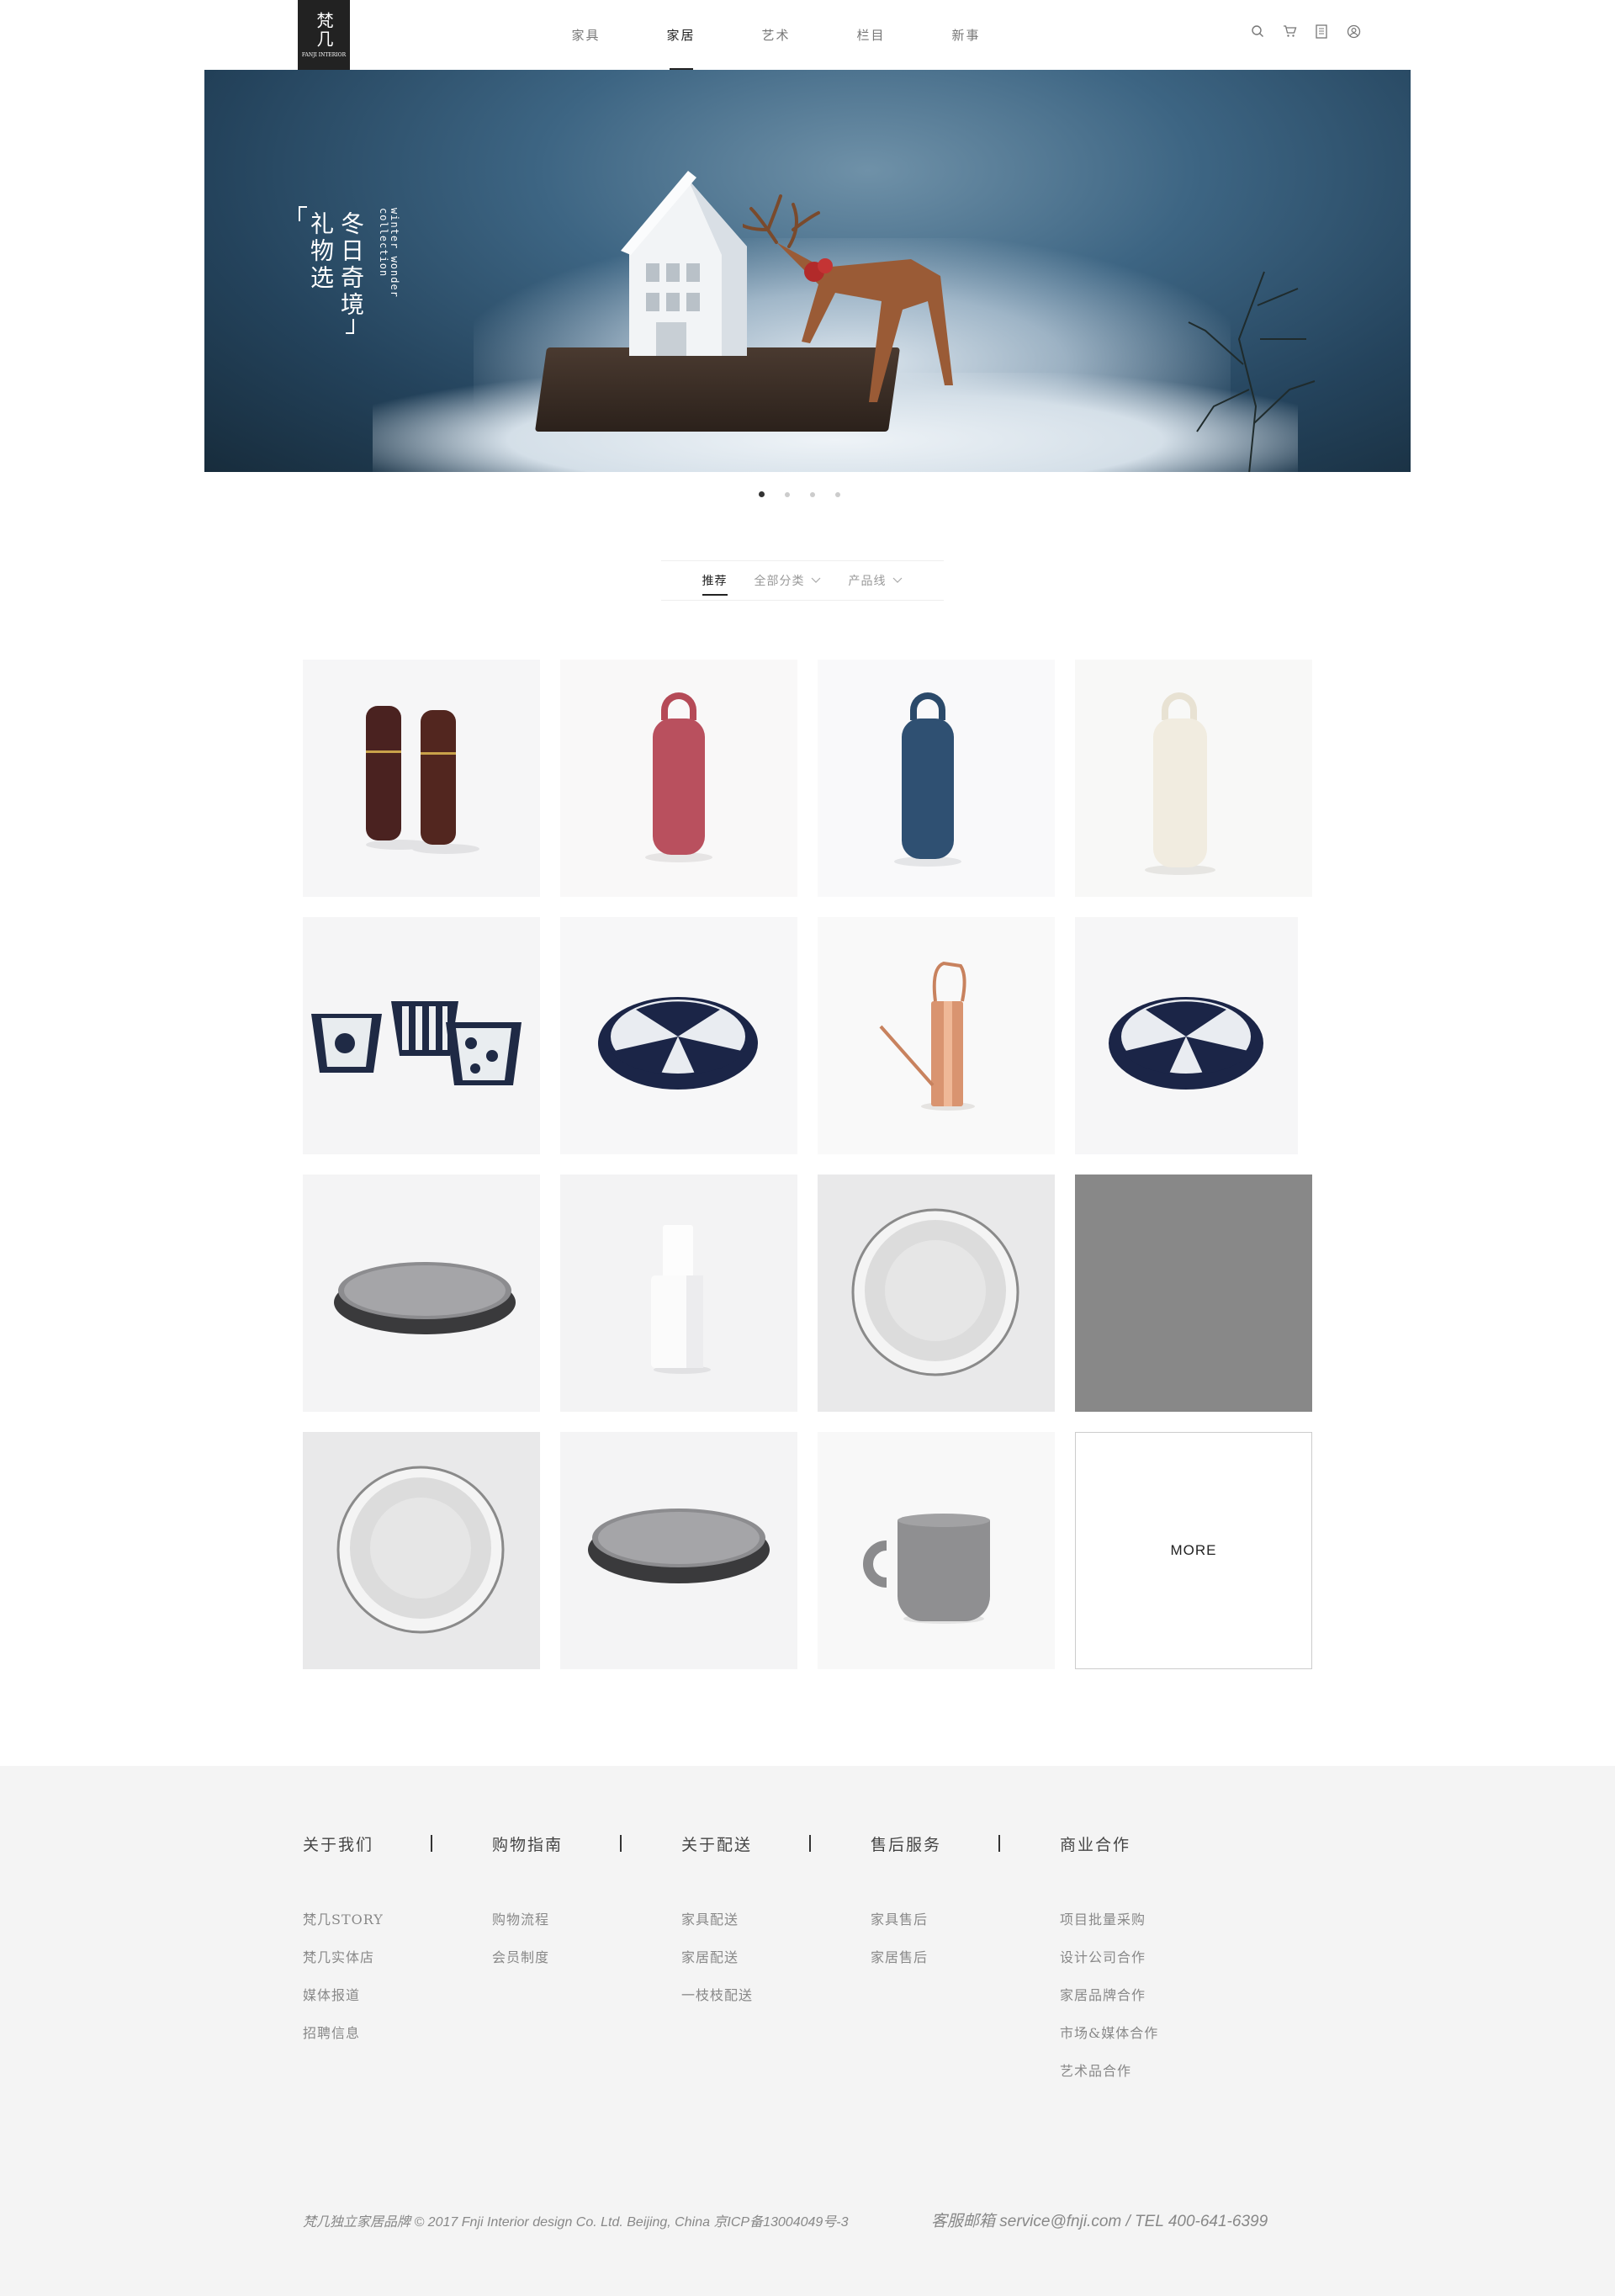 The image size is (1615, 2296). What do you see at coordinates (1193, 1294) in the screenshot?
I see `product-card-placeholder` at bounding box center [1193, 1294].